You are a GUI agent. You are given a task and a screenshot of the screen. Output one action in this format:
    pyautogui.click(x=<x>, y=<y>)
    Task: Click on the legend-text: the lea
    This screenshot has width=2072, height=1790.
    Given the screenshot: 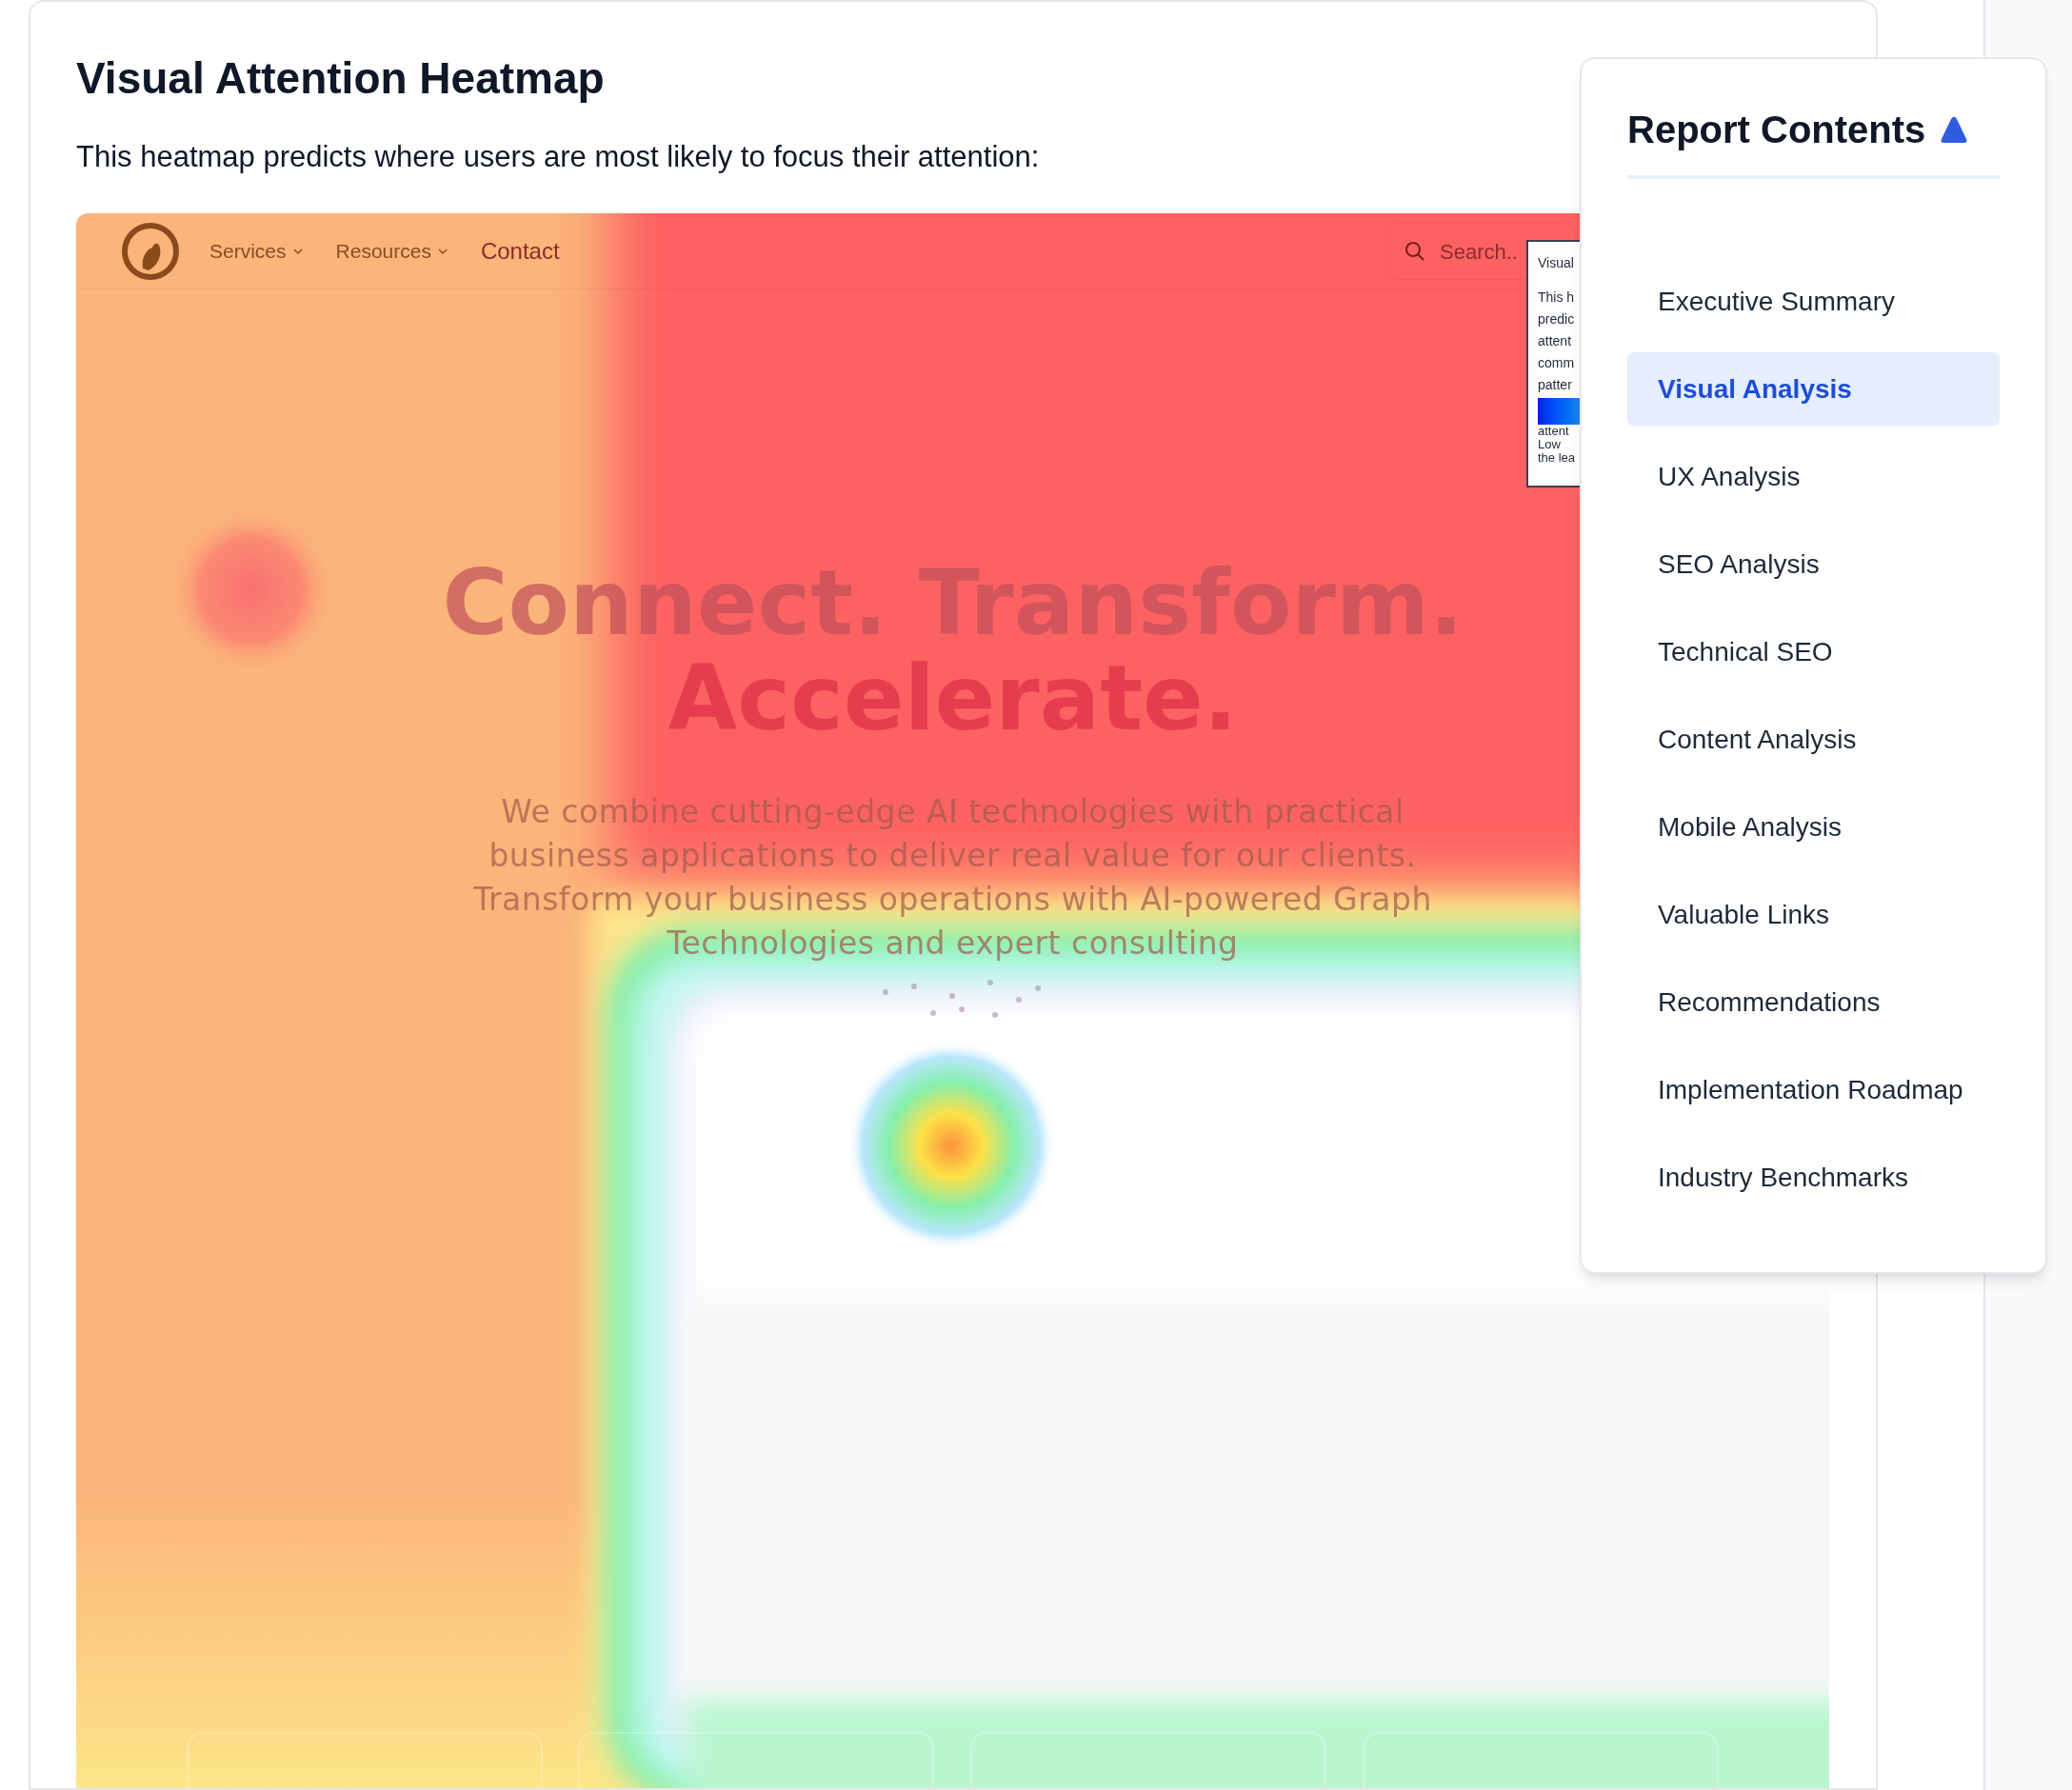 What is the action you would take?
    pyautogui.click(x=1557, y=458)
    